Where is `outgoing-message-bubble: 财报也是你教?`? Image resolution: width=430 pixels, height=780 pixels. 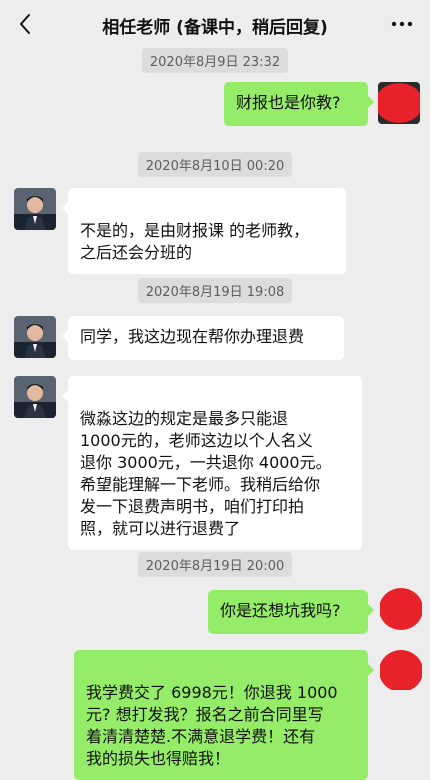
outgoing-message-bubble: 财报也是你教? is located at coordinates (299, 104).